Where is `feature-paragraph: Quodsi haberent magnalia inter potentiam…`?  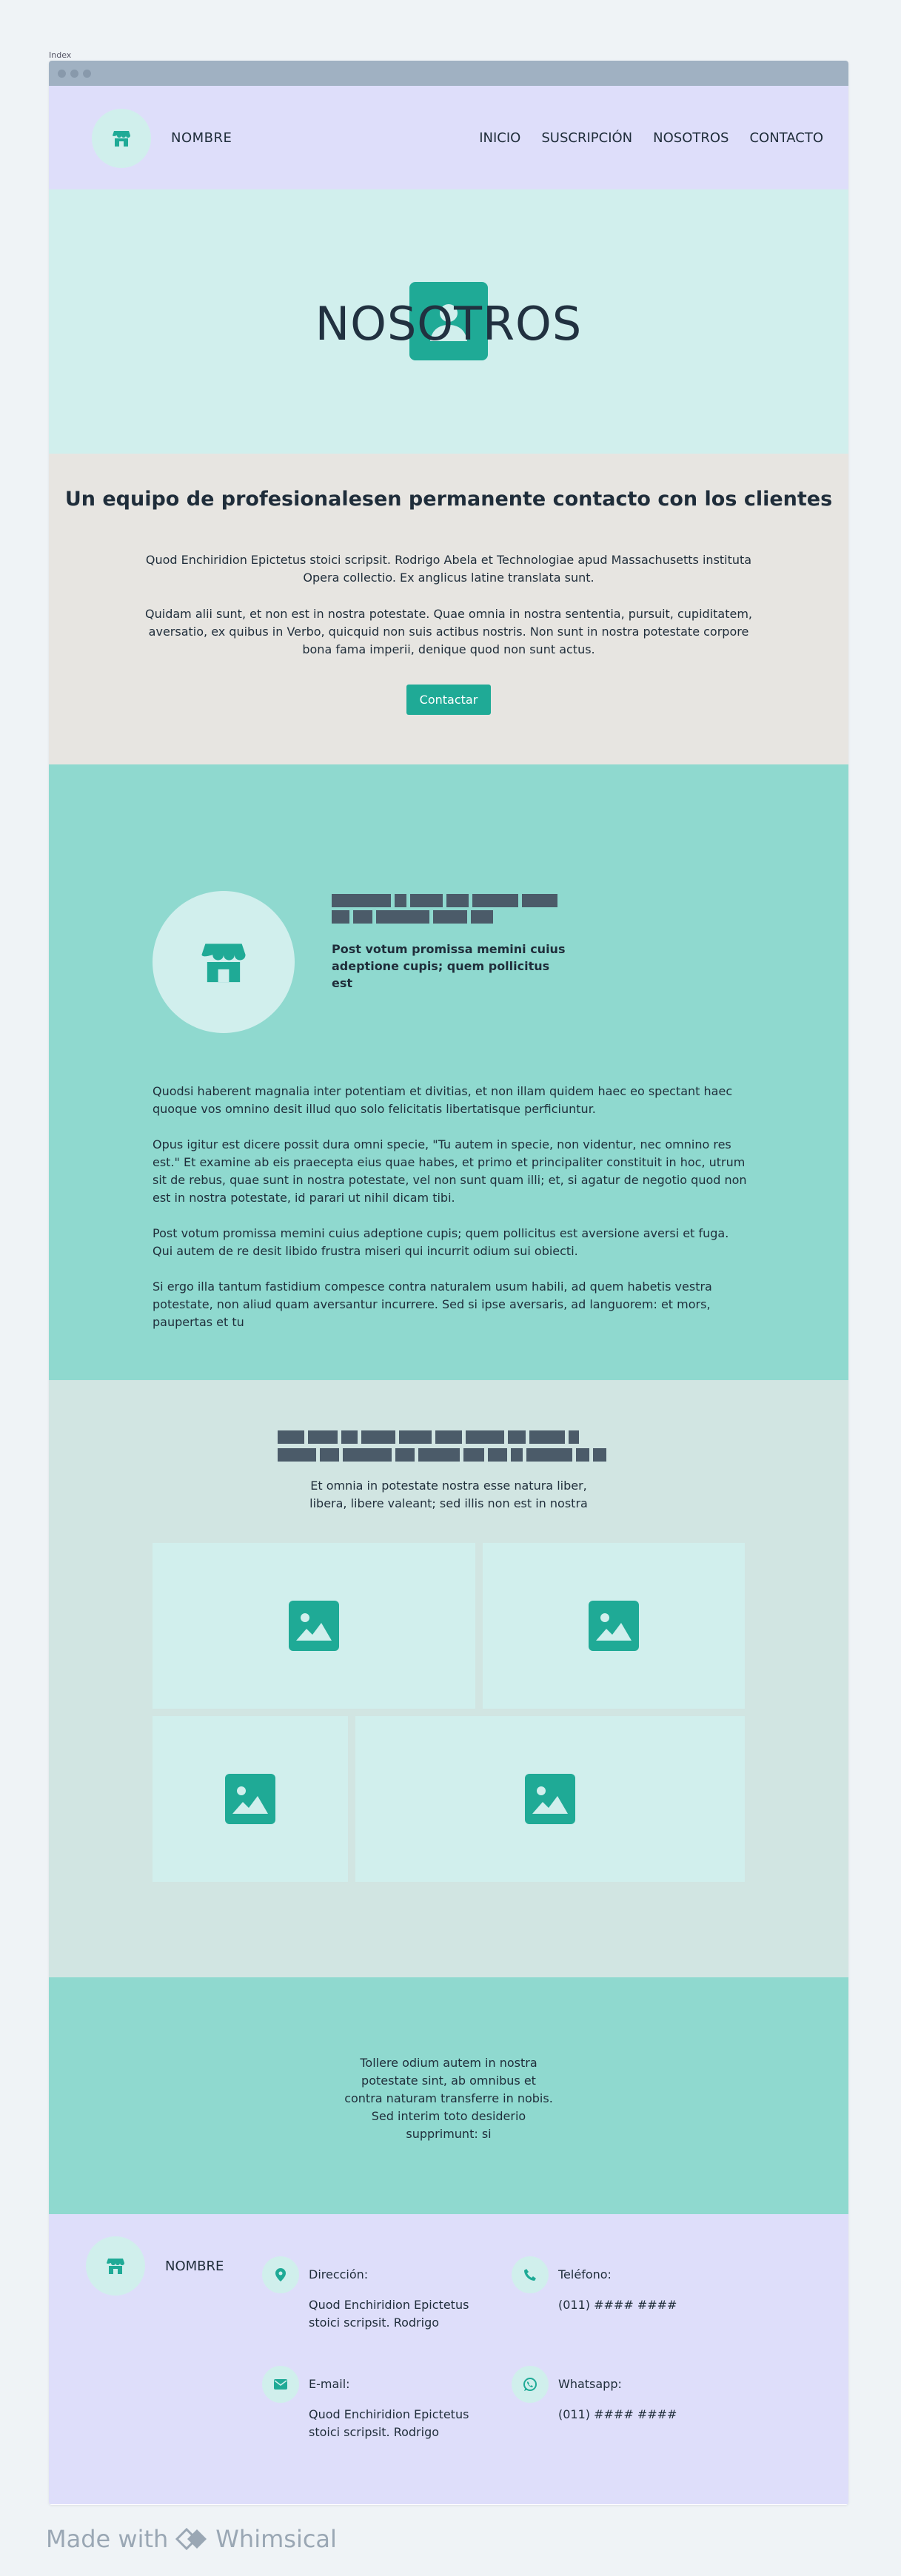 feature-paragraph: Quodsi haberent magnalia inter potentiam… is located at coordinates (443, 1100).